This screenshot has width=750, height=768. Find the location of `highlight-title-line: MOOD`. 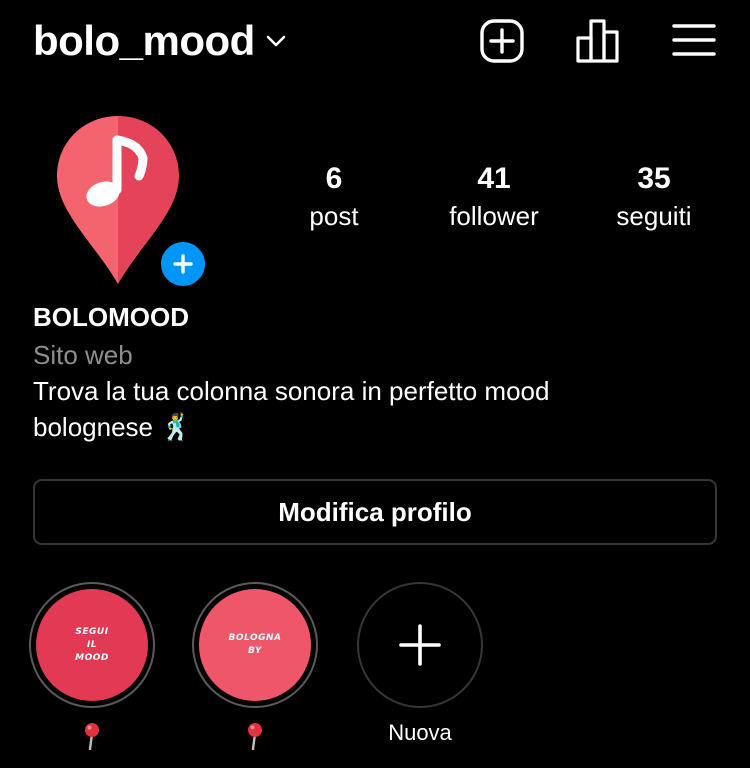

highlight-title-line: MOOD is located at coordinates (92, 657).